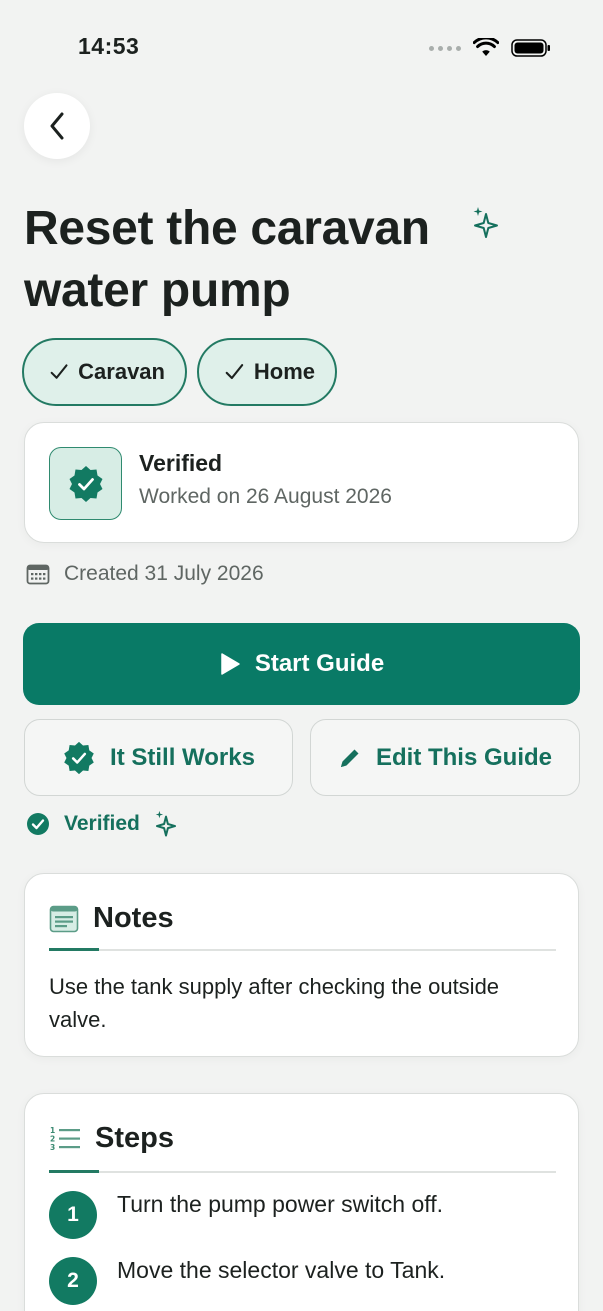 The width and height of the screenshot is (603, 1311). I want to click on steps-header: 1 2 3 Steps, so click(111, 1138).